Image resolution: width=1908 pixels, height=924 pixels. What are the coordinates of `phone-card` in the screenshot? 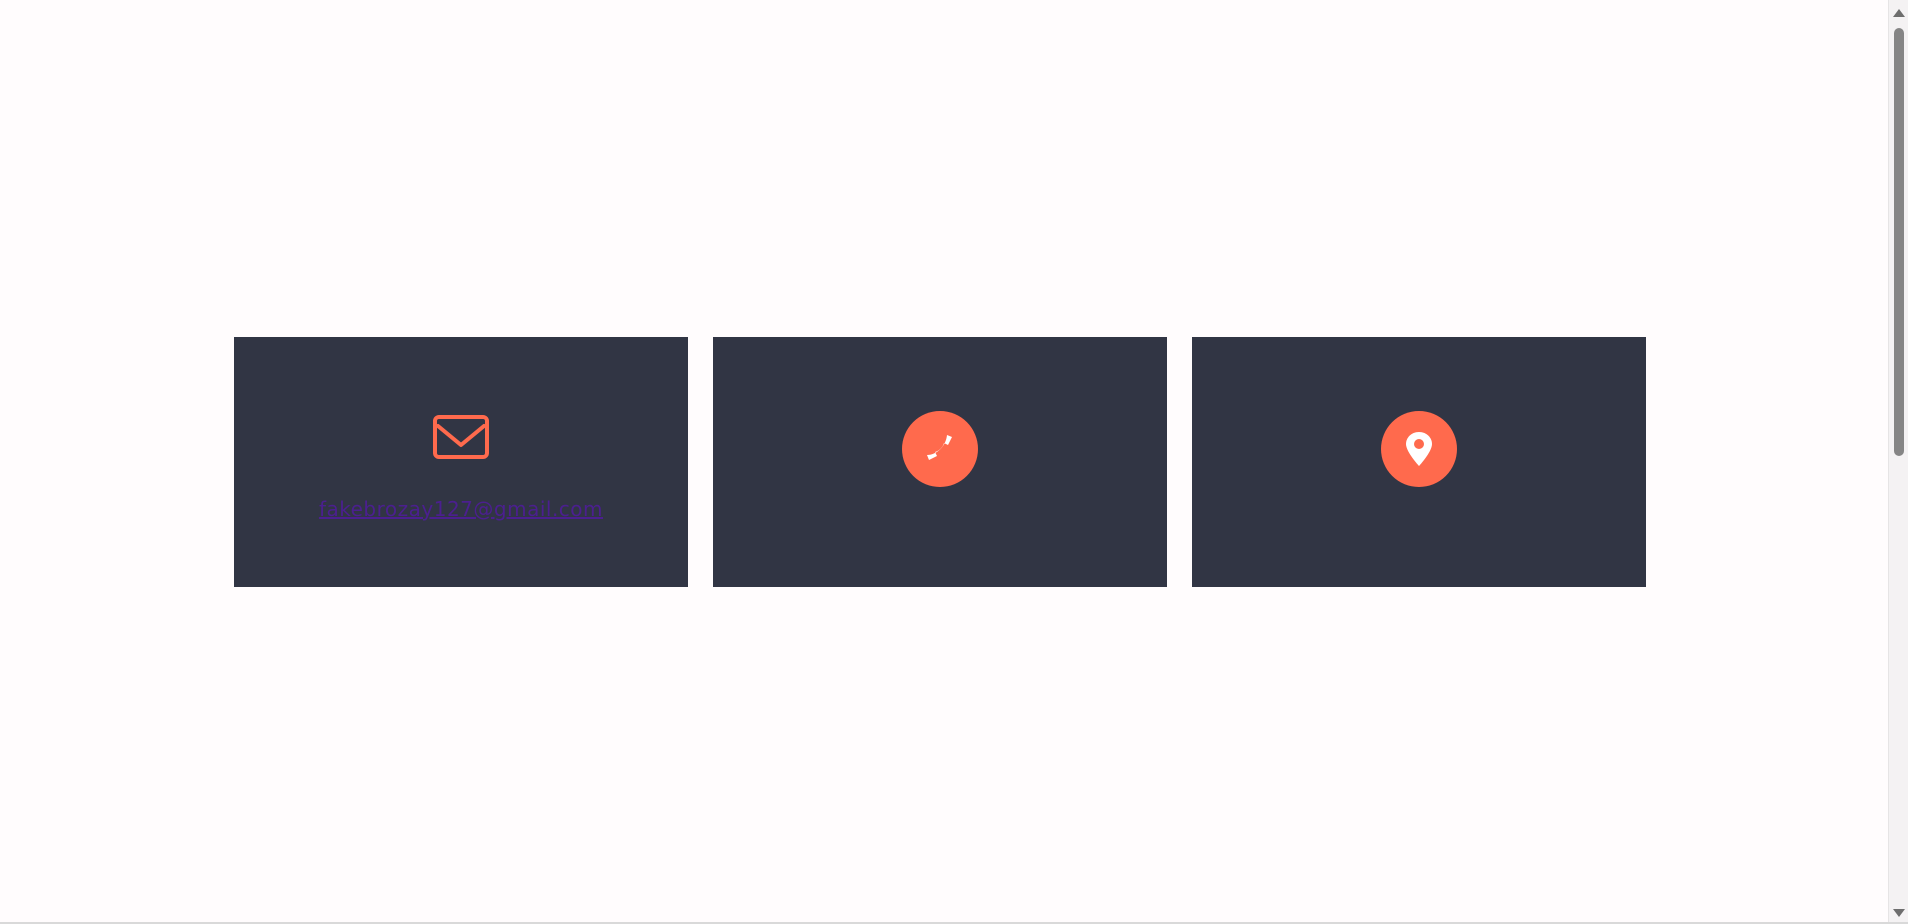 It's located at (940, 462).